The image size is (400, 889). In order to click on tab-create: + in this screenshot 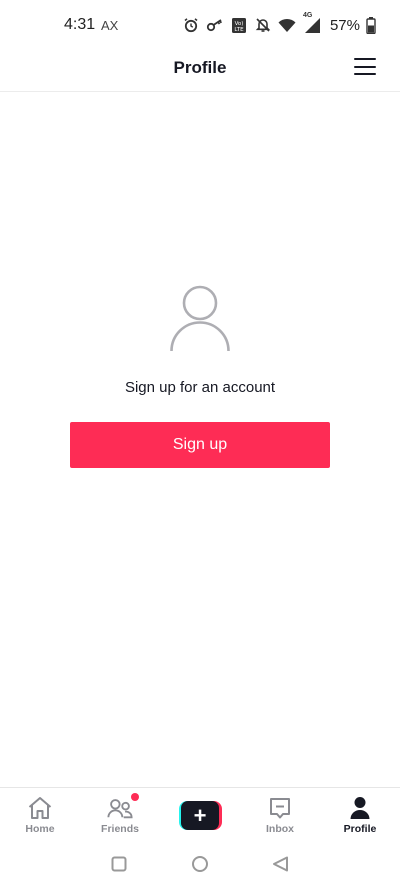, I will do `click(200, 813)`.